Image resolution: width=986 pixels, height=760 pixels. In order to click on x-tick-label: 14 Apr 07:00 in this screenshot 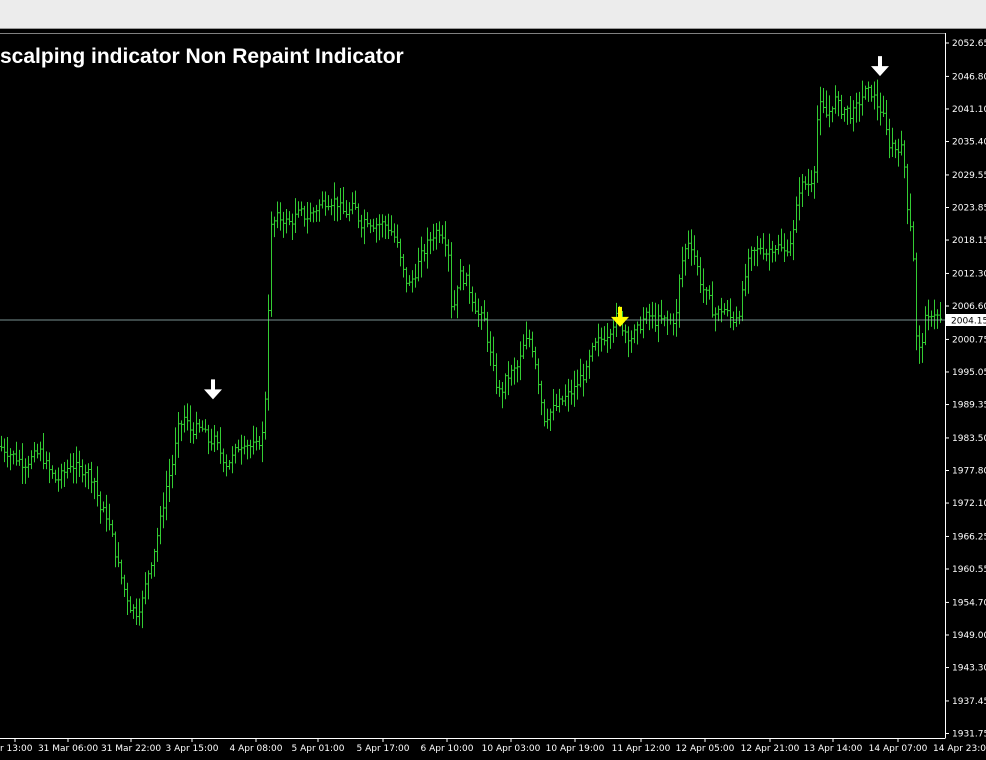, I will do `click(898, 749)`.